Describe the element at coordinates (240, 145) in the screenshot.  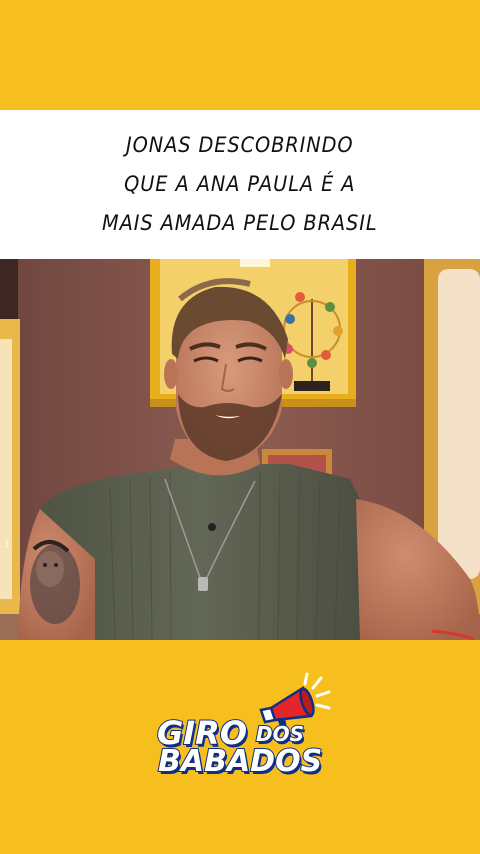
I see `caption-line-1: JONAS DESCOBRINDO` at that location.